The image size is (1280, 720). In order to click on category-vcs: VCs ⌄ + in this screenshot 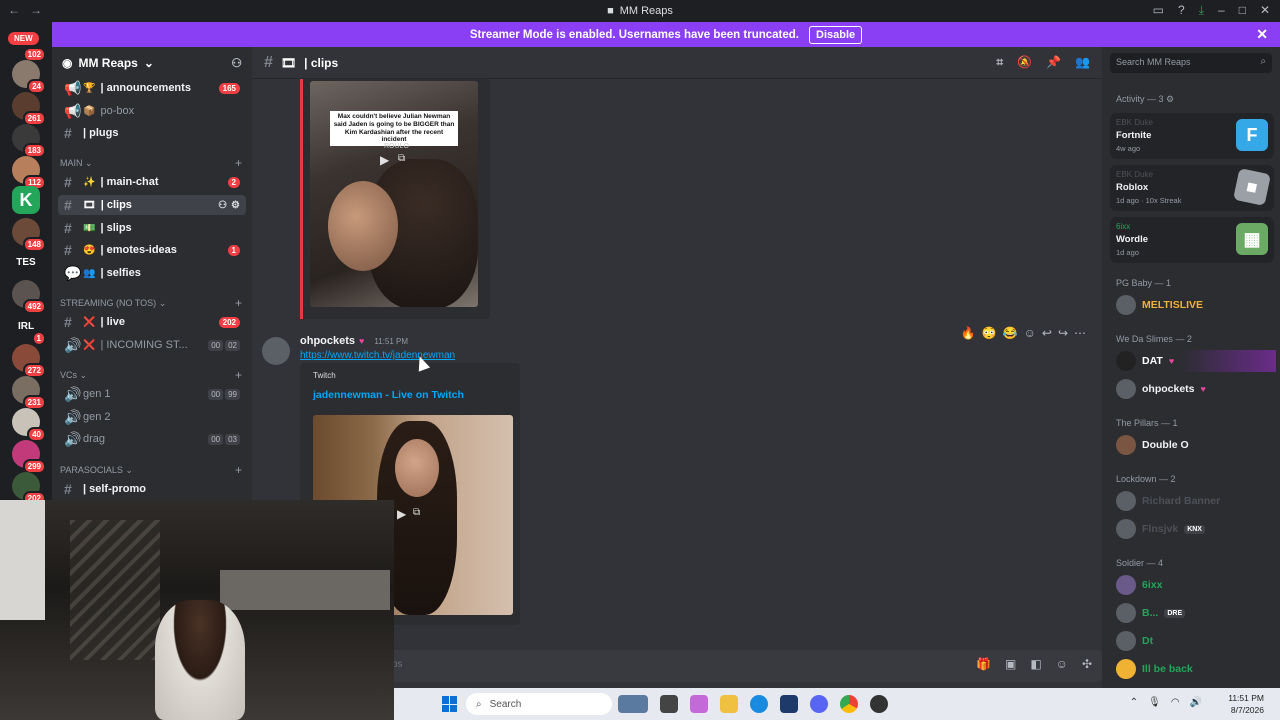, I will do `click(154, 375)`.